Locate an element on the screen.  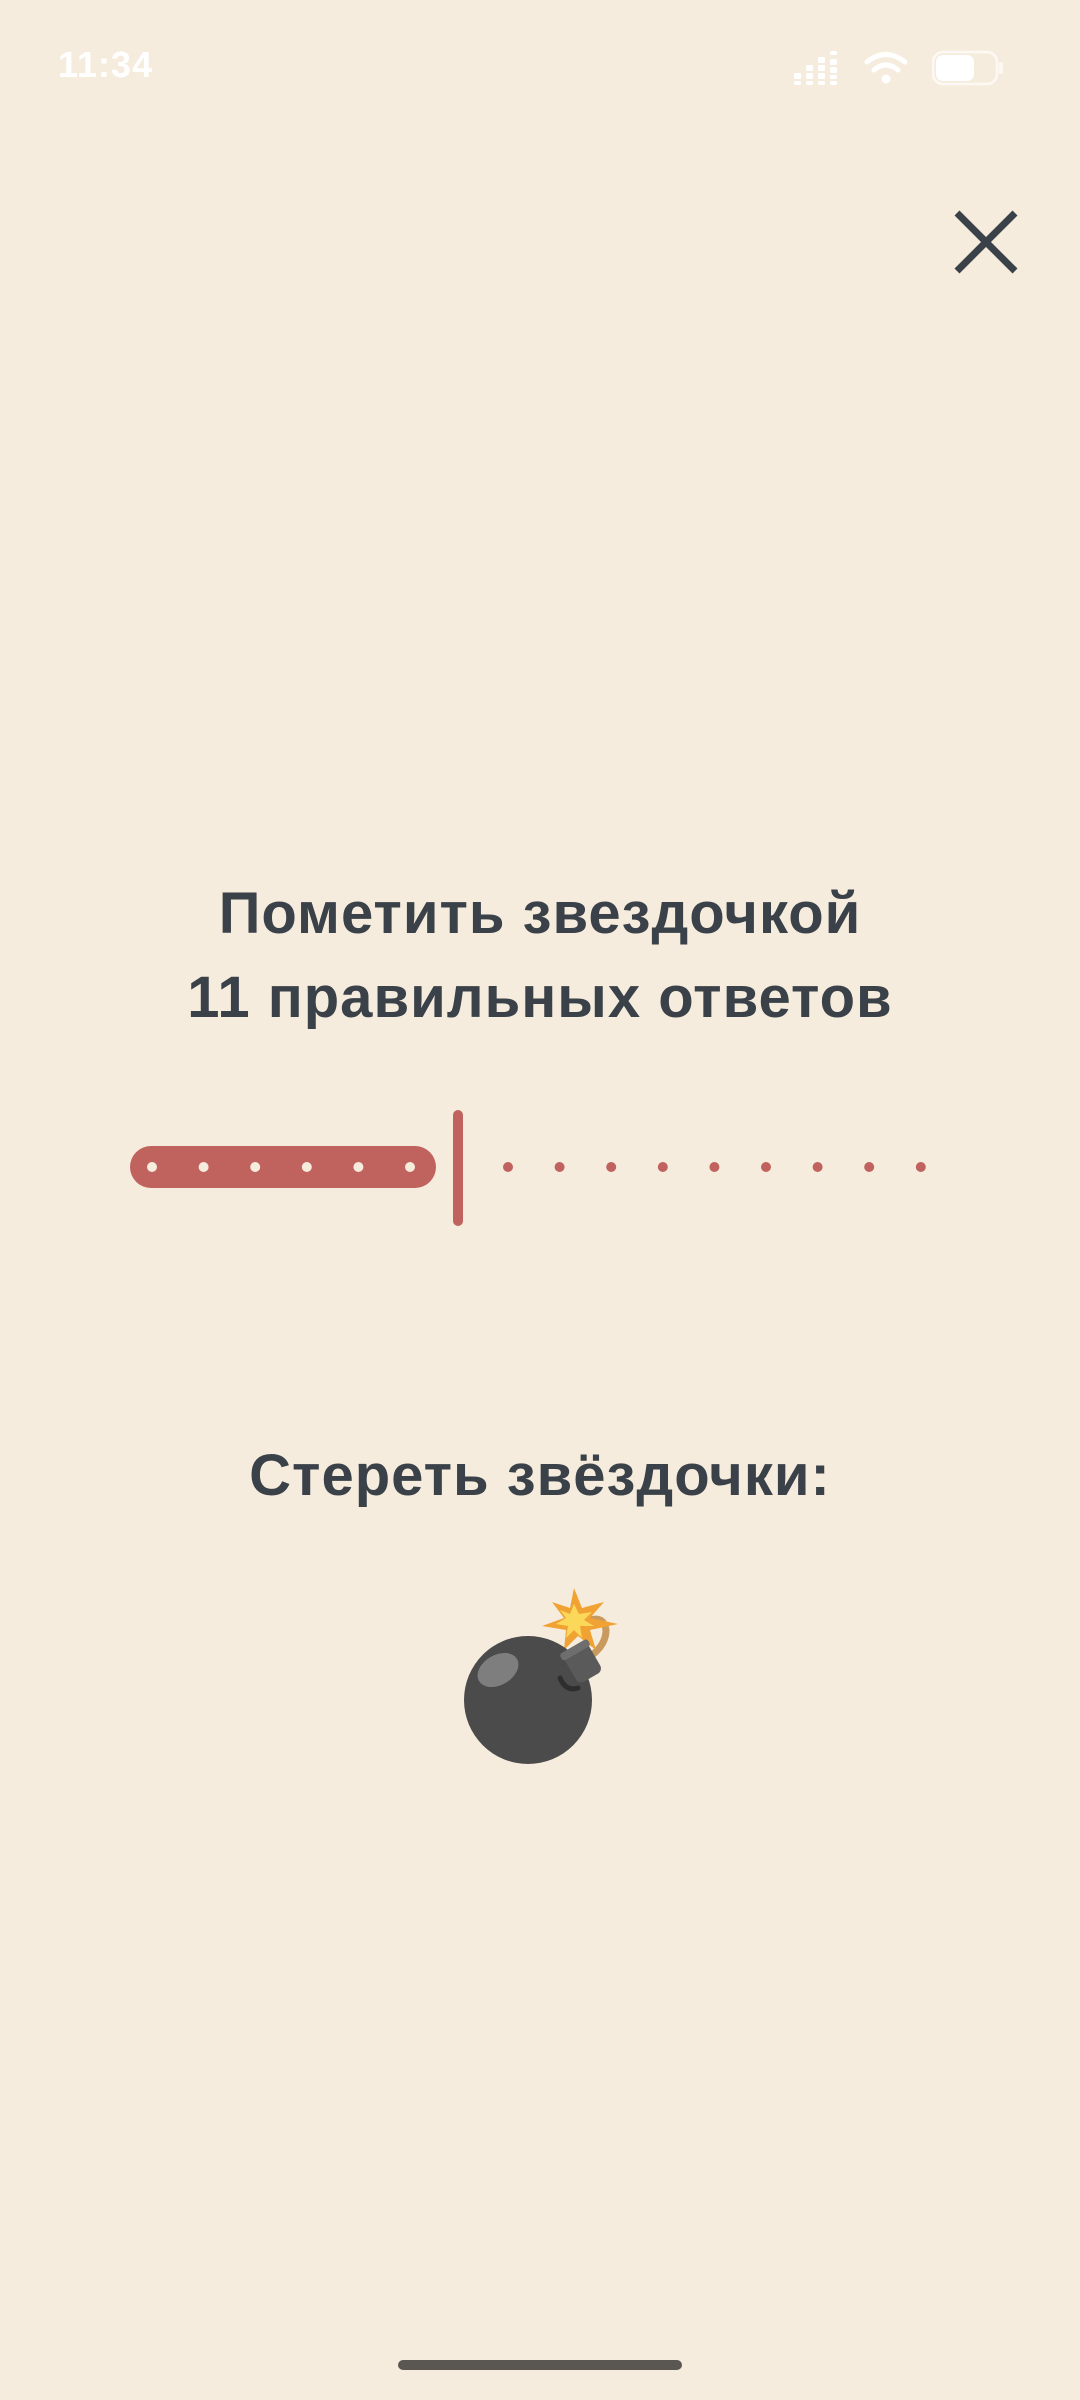
battery-icon is located at coordinates (968, 68).